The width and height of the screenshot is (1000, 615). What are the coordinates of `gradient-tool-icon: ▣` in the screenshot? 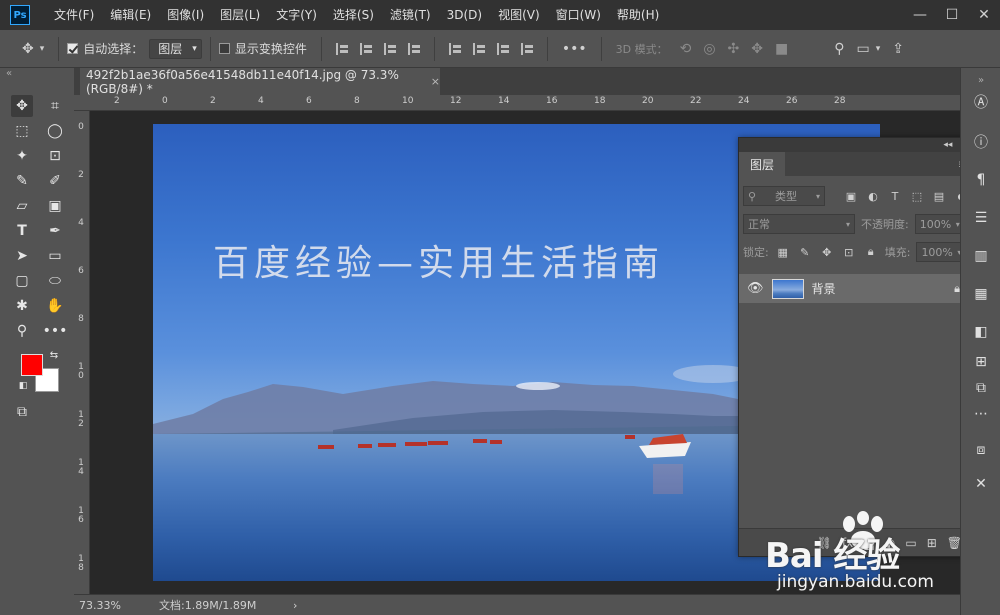 It's located at (55, 206).